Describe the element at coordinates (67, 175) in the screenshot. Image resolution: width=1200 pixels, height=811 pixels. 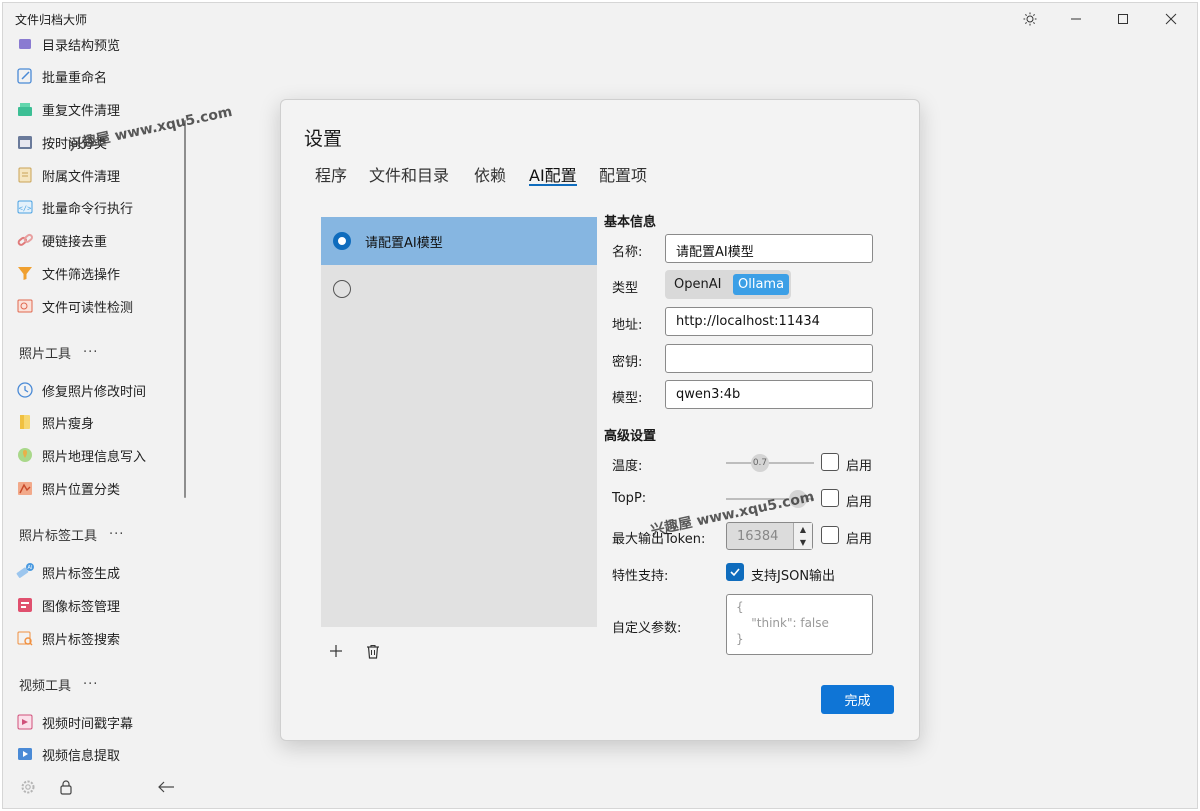
I see `sidebar-item-attached-file-cleanup: 附属文件清理` at that location.